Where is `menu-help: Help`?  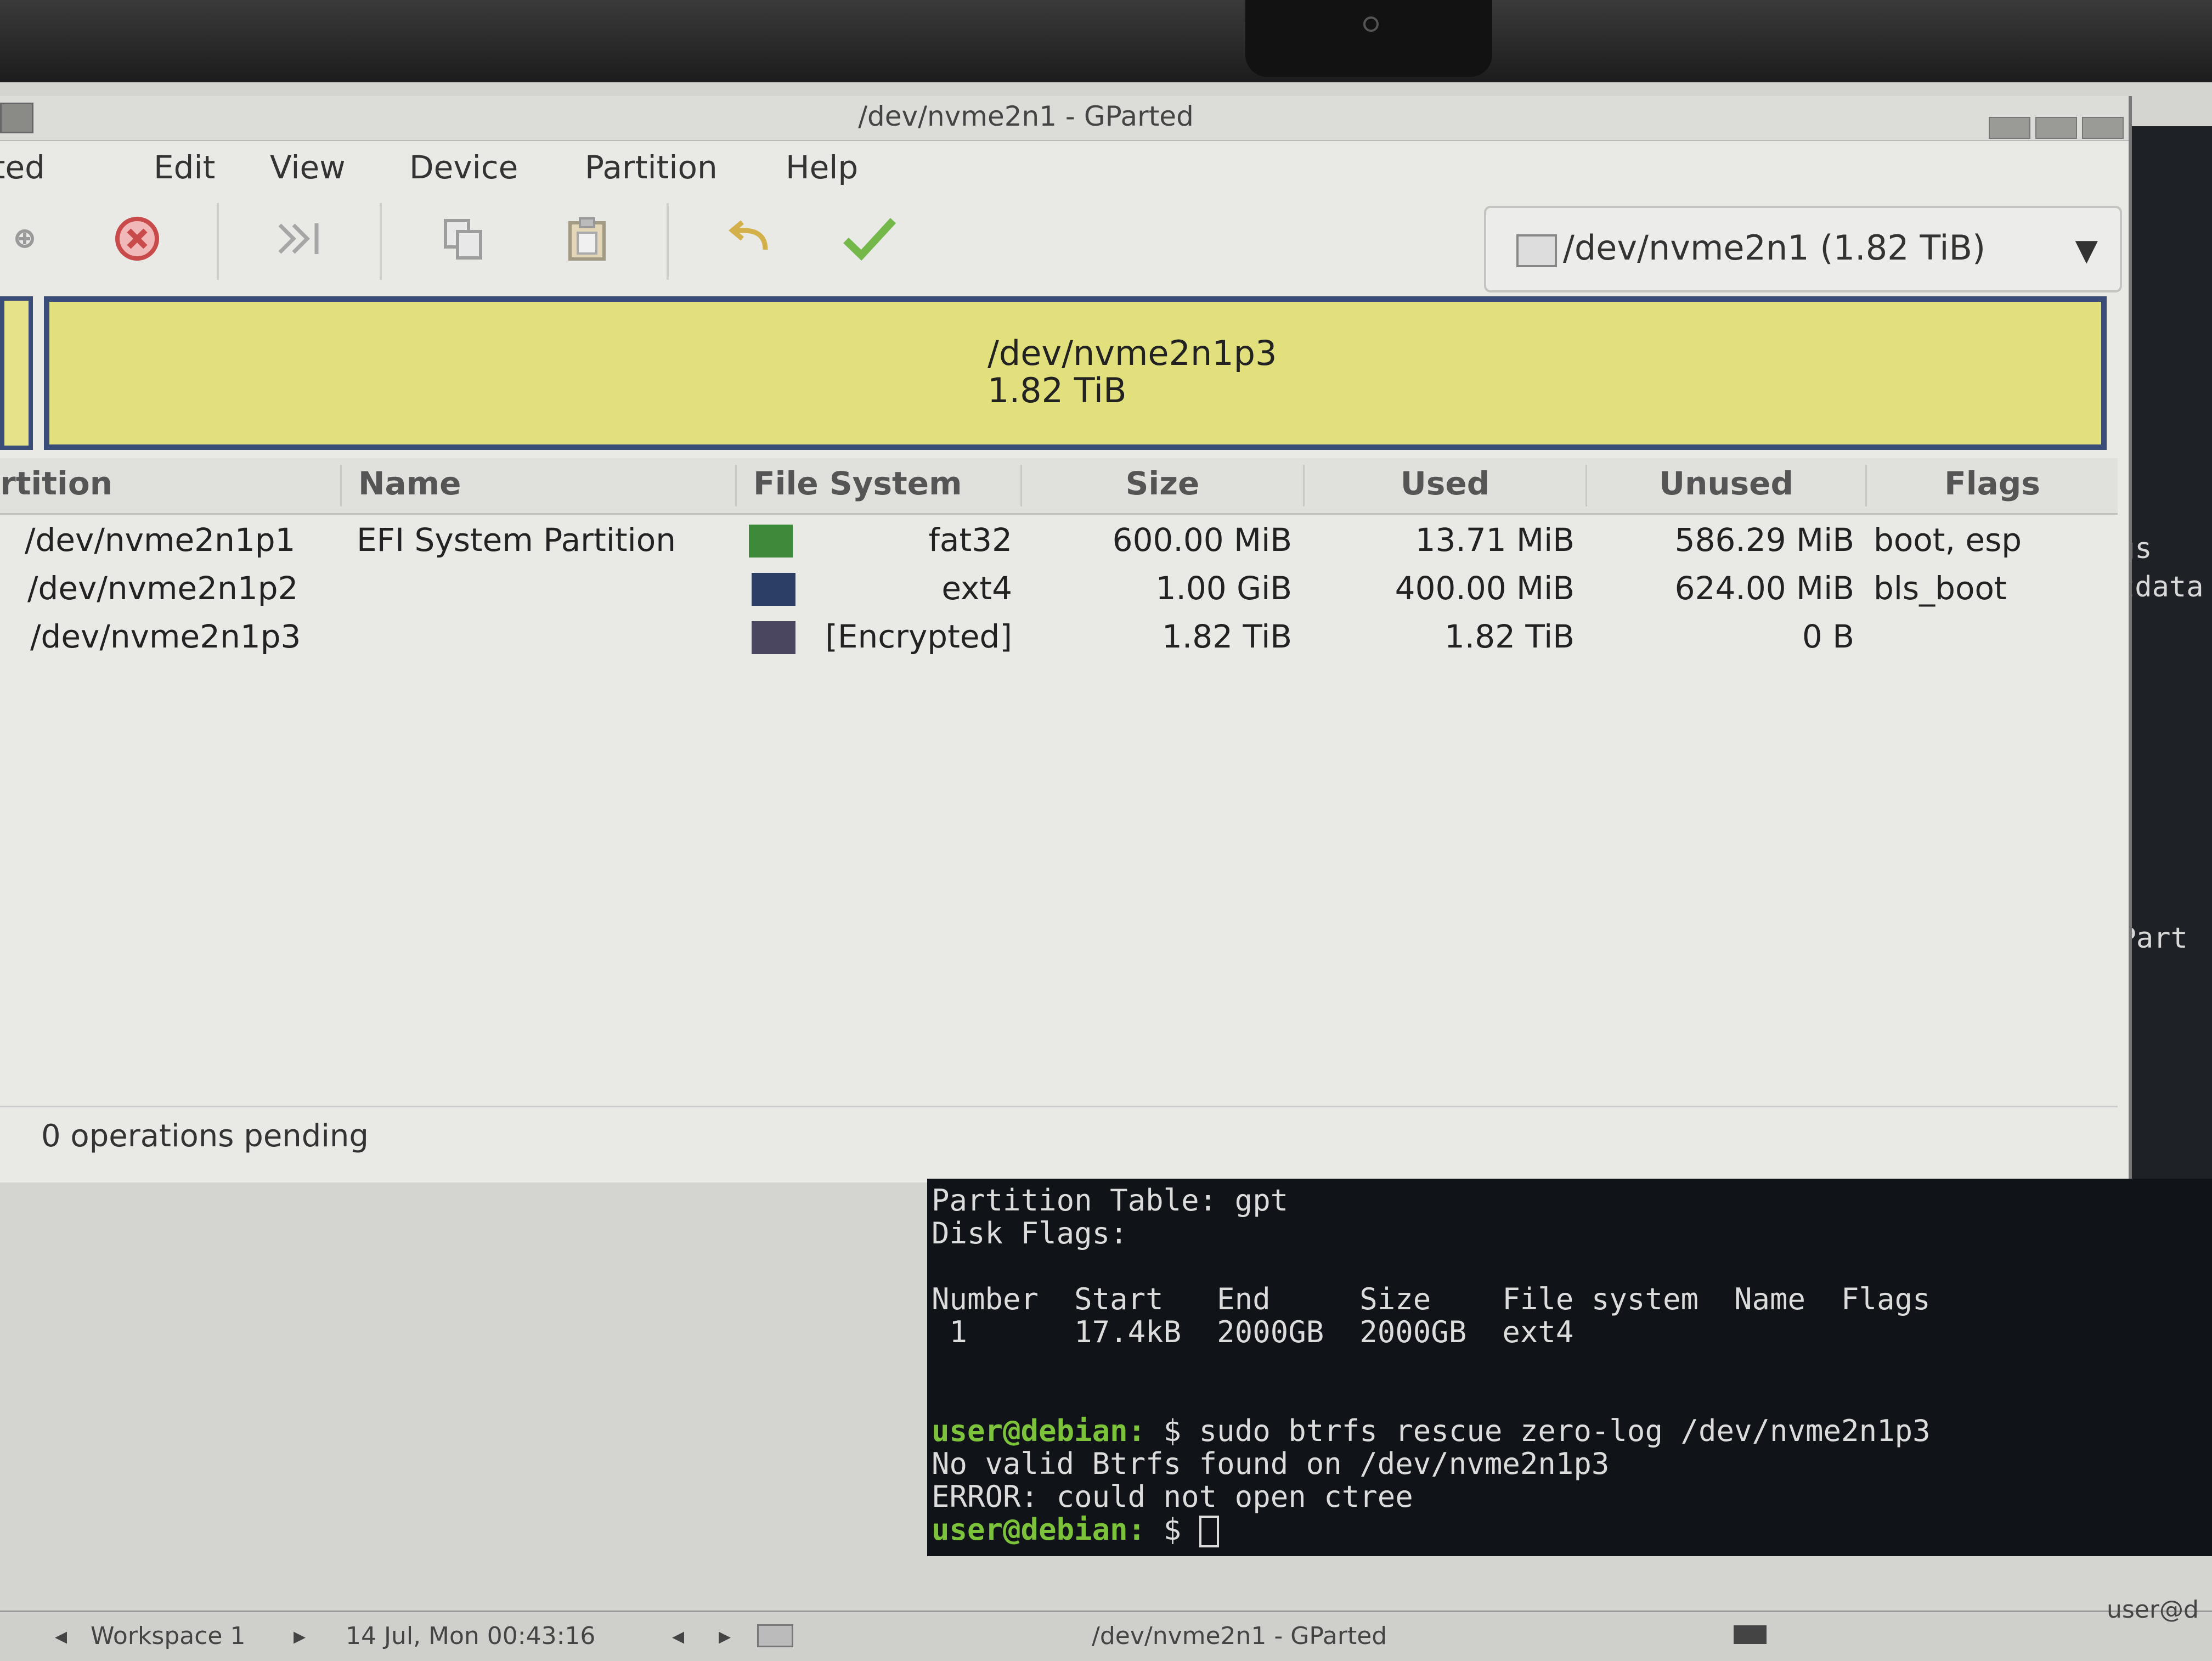 menu-help: Help is located at coordinates (822, 167).